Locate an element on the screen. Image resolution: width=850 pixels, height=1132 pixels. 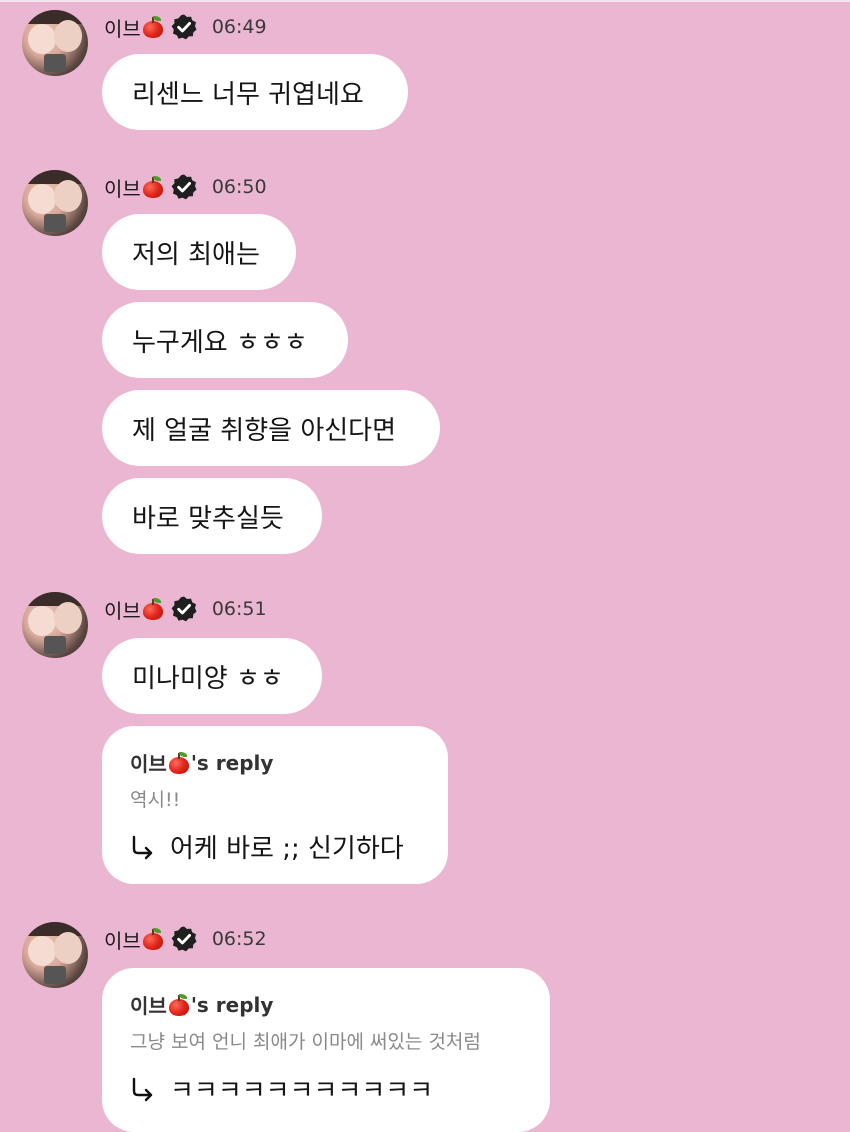
reply-text-row: 어케 바로 ;; 신기하다 is located at coordinates (275, 846).